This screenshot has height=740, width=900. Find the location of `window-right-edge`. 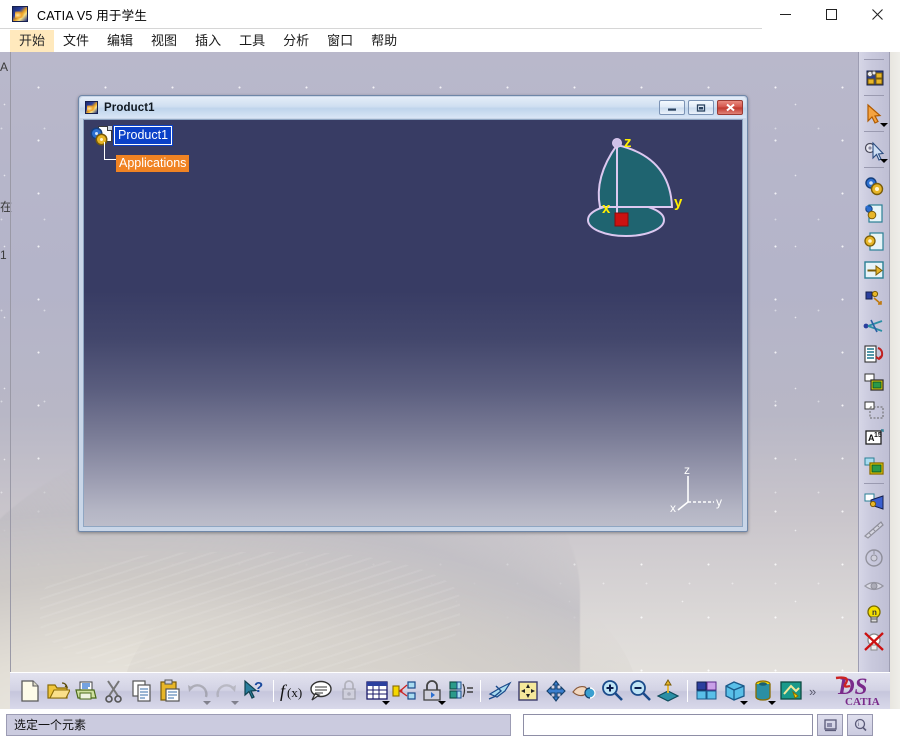

window-right-edge is located at coordinates (895, 382).